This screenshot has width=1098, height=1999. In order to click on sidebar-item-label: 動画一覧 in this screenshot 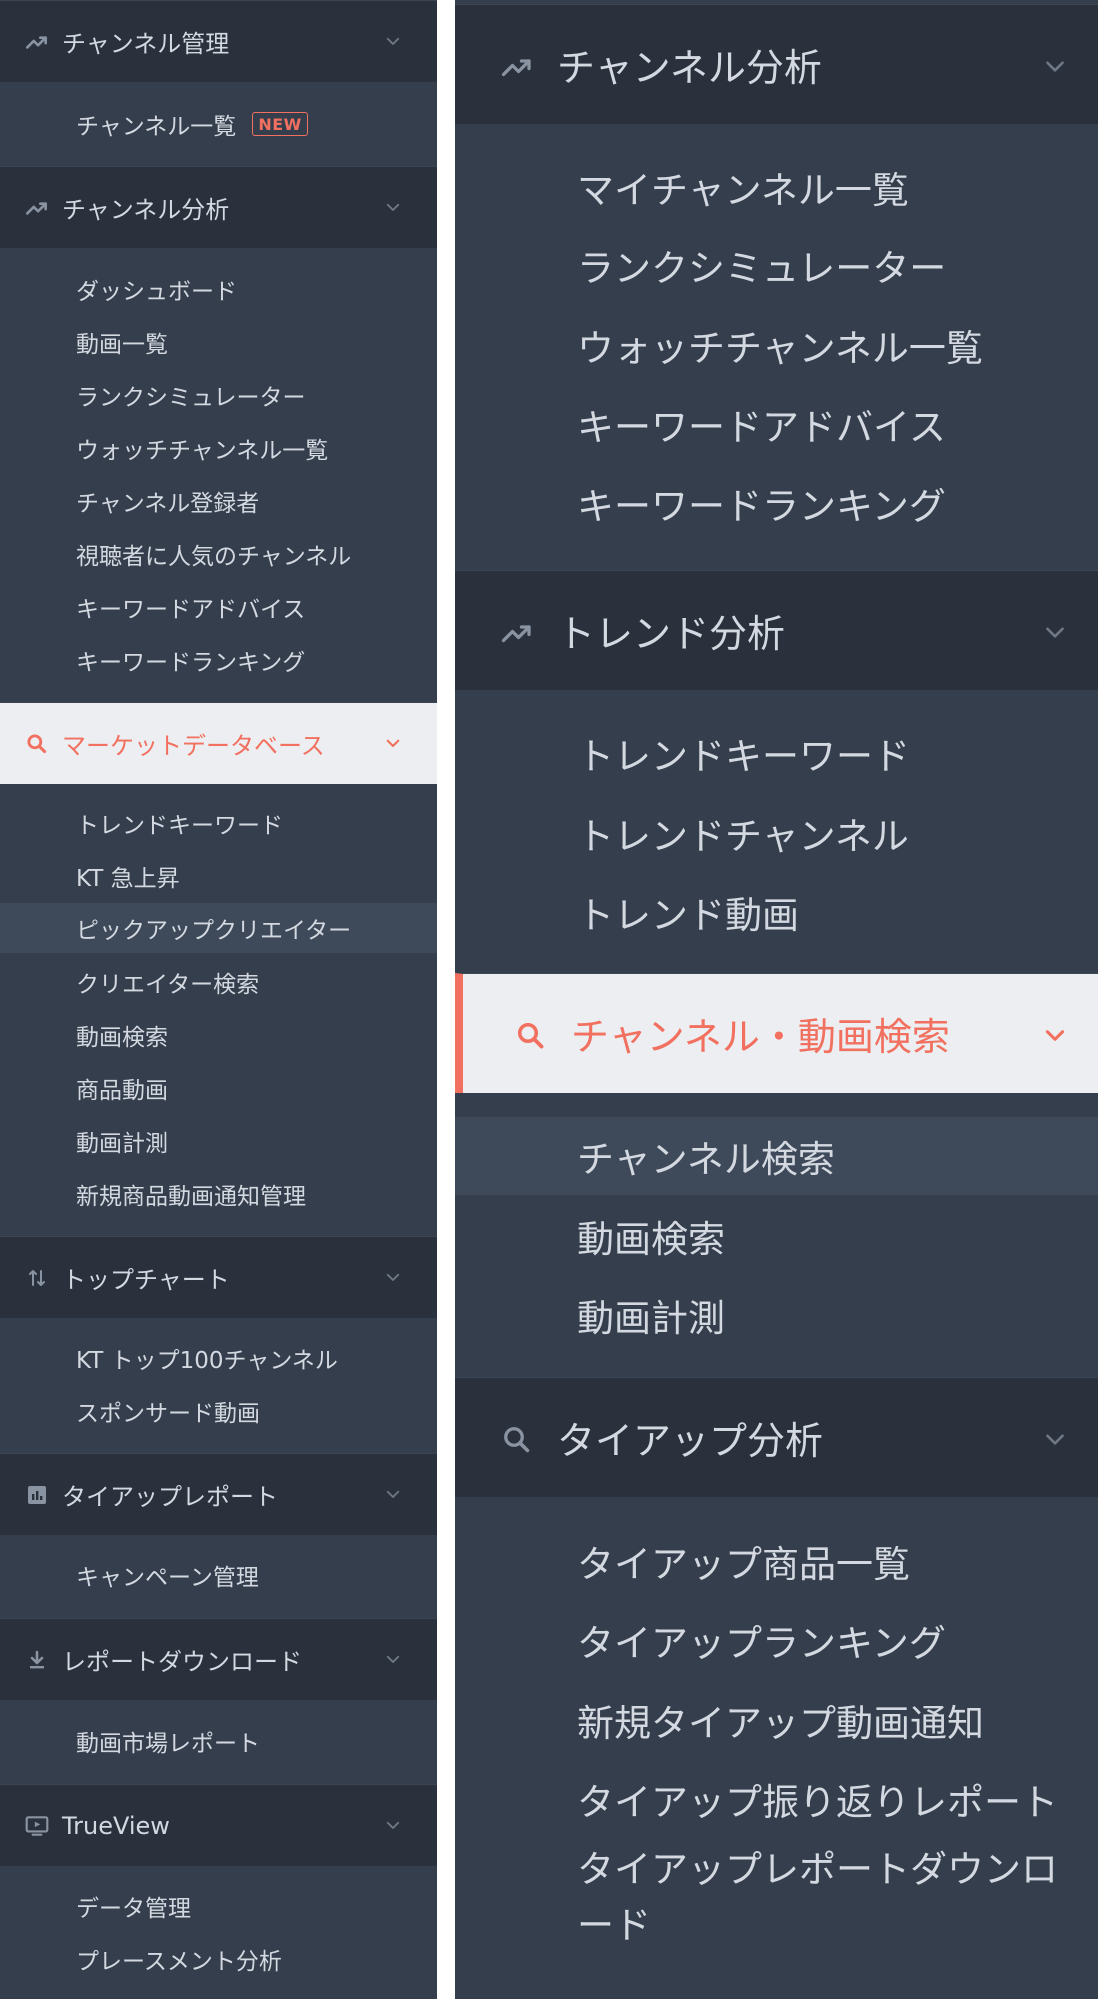, I will do `click(122, 345)`.